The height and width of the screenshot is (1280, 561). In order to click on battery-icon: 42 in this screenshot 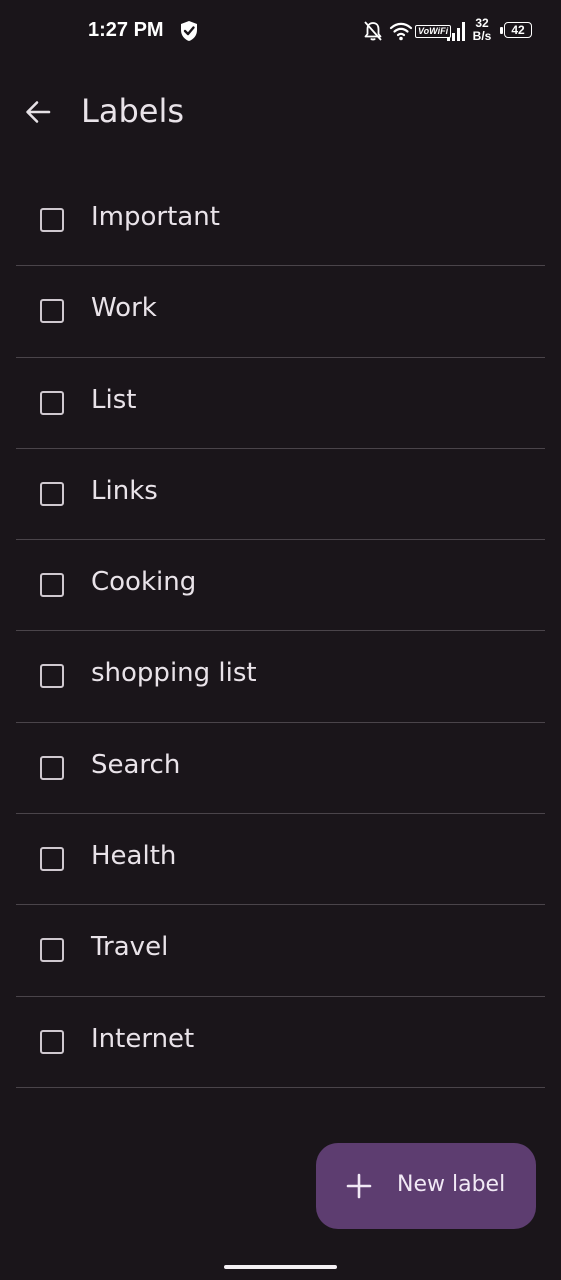, I will do `click(517, 31)`.